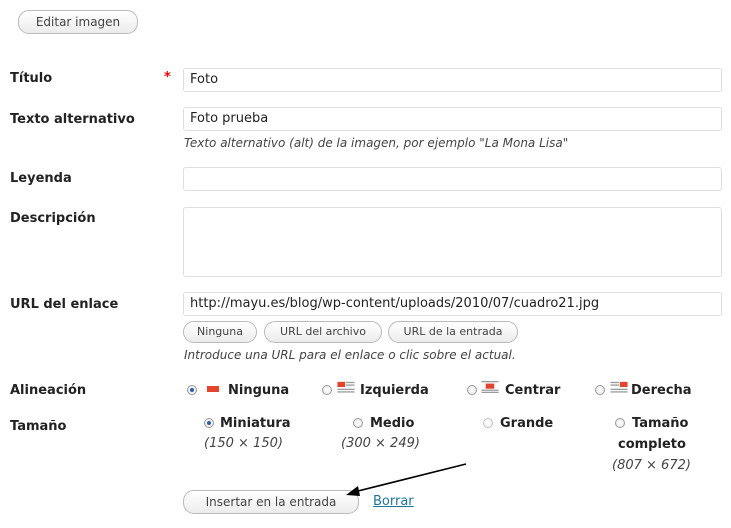 The width and height of the screenshot is (731, 528). What do you see at coordinates (72, 119) in the screenshot?
I see `alt-text-label: Texto alternativo` at bounding box center [72, 119].